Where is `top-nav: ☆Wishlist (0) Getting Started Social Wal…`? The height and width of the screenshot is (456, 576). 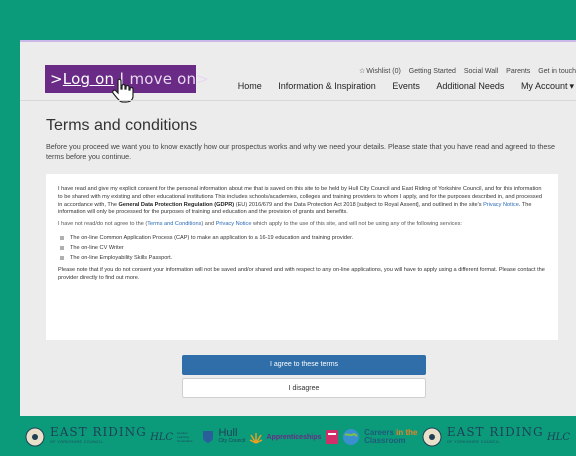 top-nav: ☆Wishlist (0) Getting Started Social Wal… is located at coordinates (464, 71).